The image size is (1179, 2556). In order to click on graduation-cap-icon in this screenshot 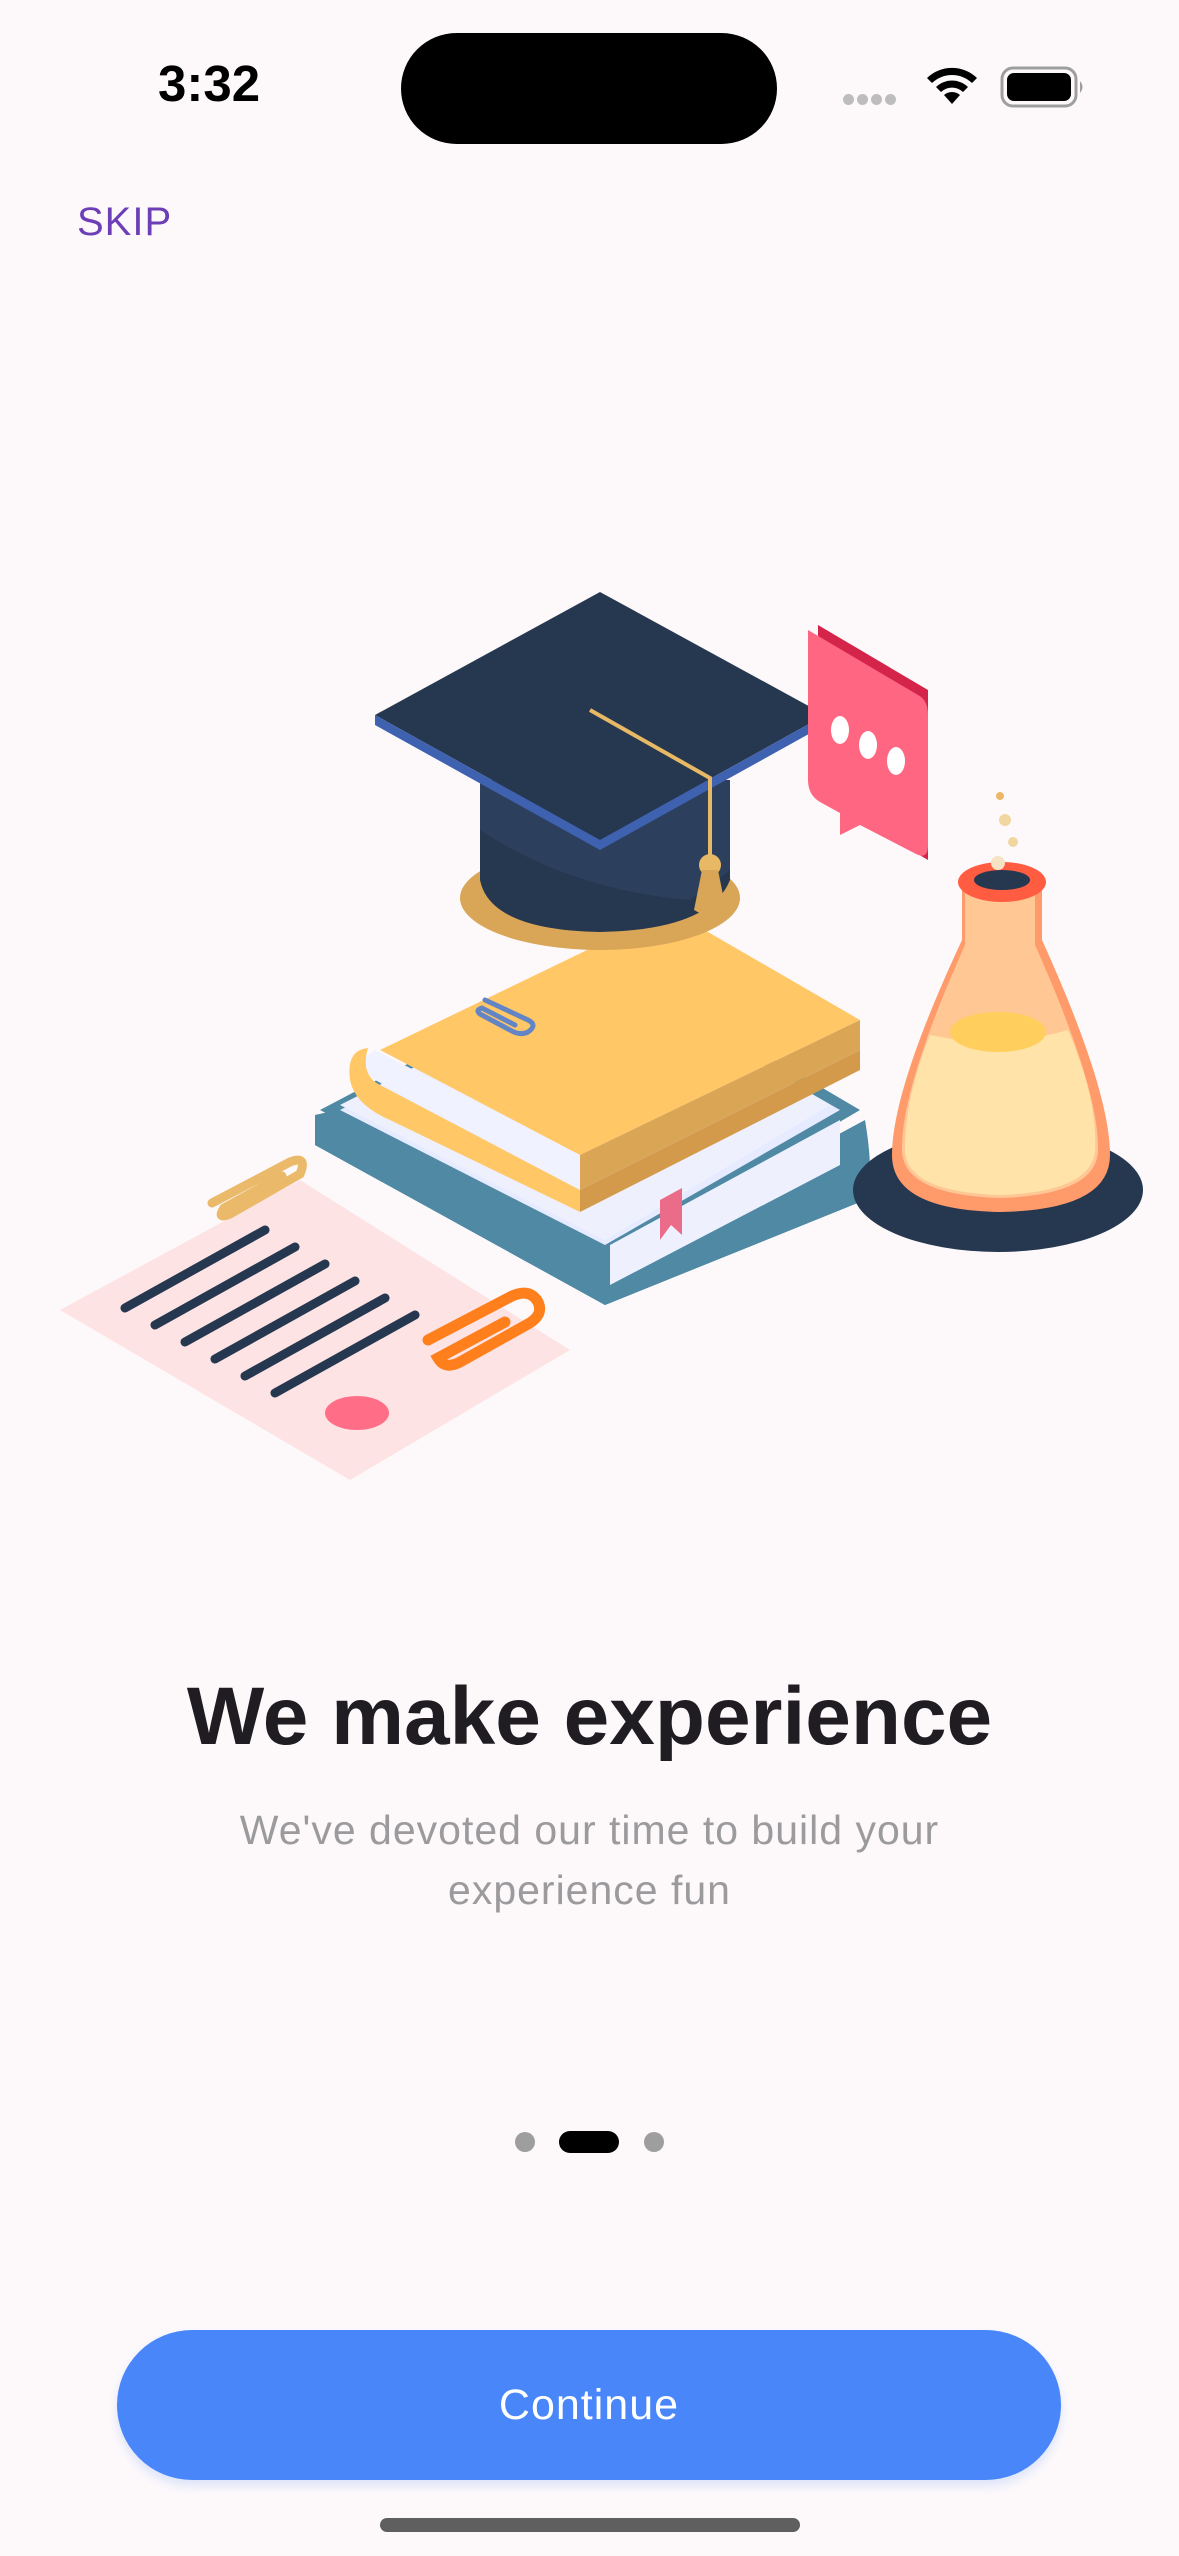, I will do `click(600, 771)`.